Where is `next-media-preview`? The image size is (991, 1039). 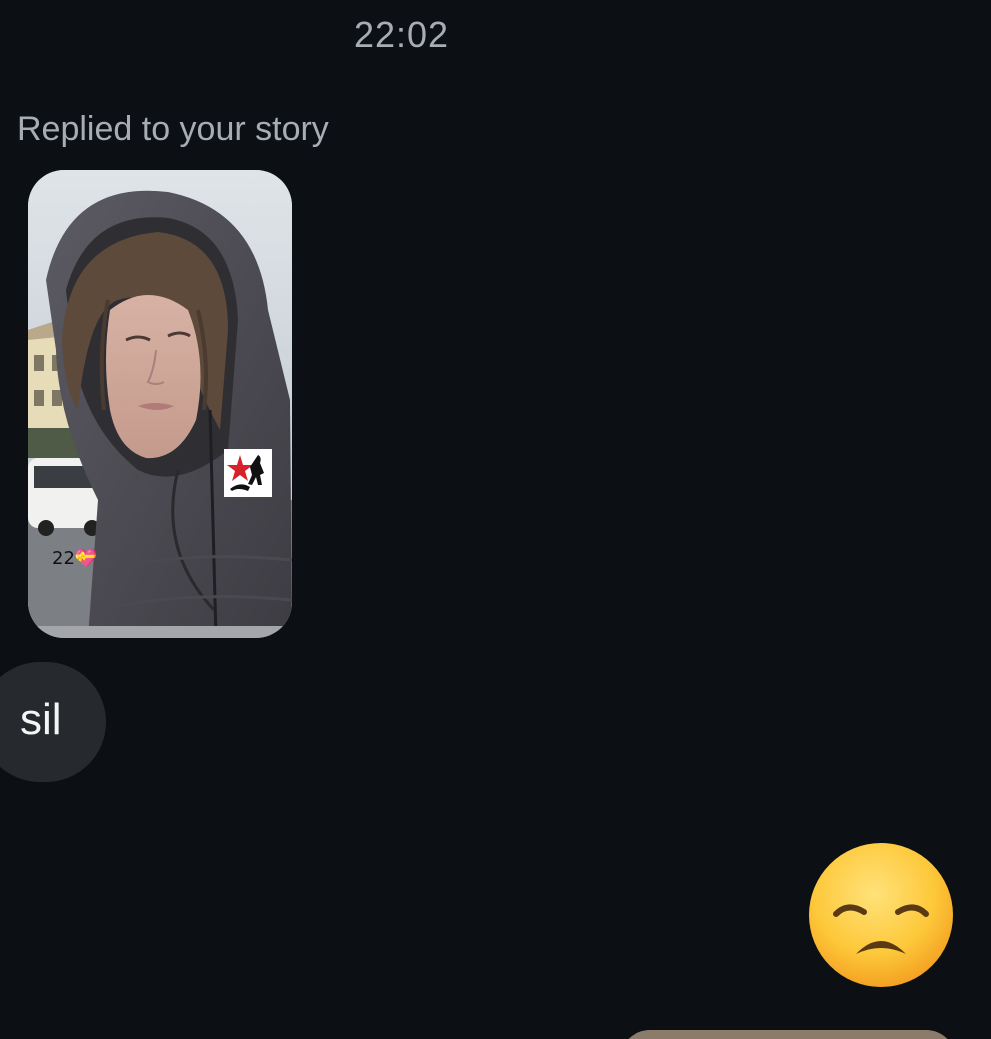 next-media-preview is located at coordinates (788, 1034).